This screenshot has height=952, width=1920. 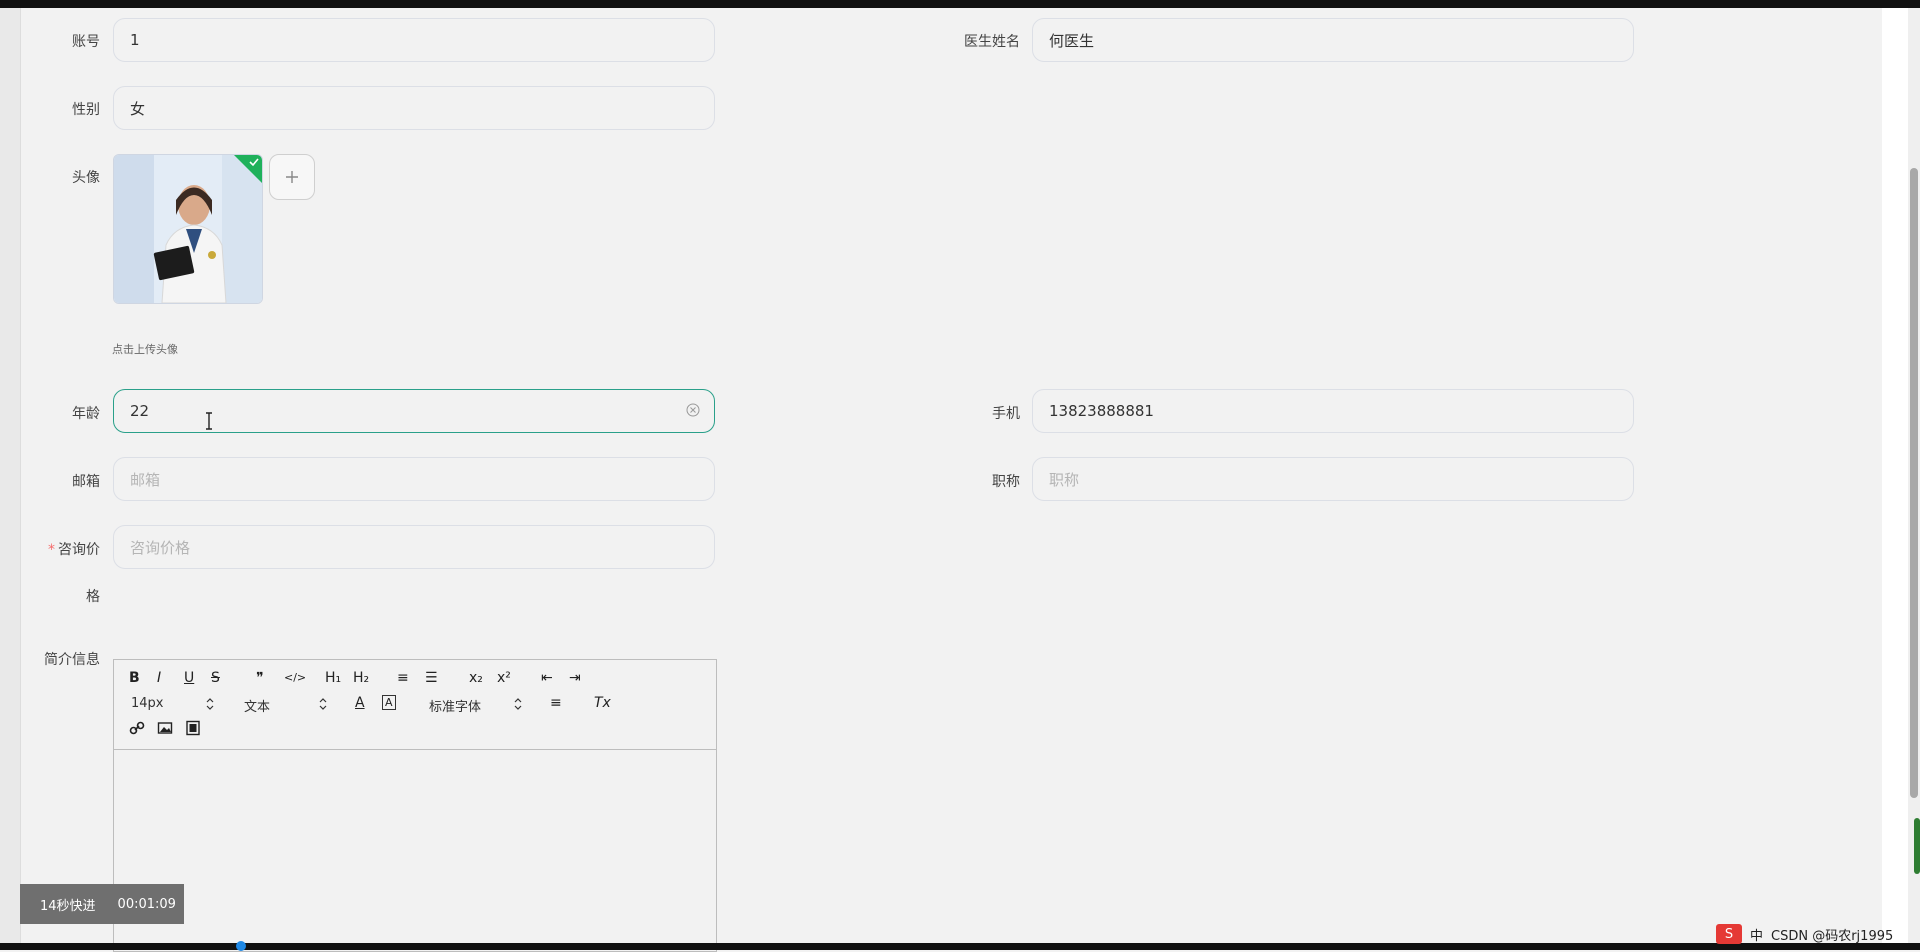 I want to click on age-label: 年龄, so click(x=86, y=414).